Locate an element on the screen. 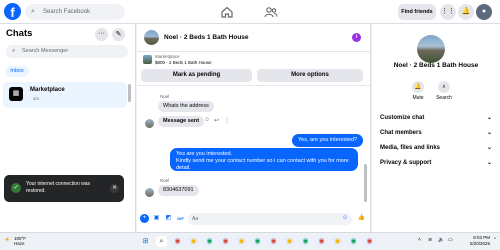 This screenshot has width=500, height=250. search-label: Search is located at coordinates (444, 98).